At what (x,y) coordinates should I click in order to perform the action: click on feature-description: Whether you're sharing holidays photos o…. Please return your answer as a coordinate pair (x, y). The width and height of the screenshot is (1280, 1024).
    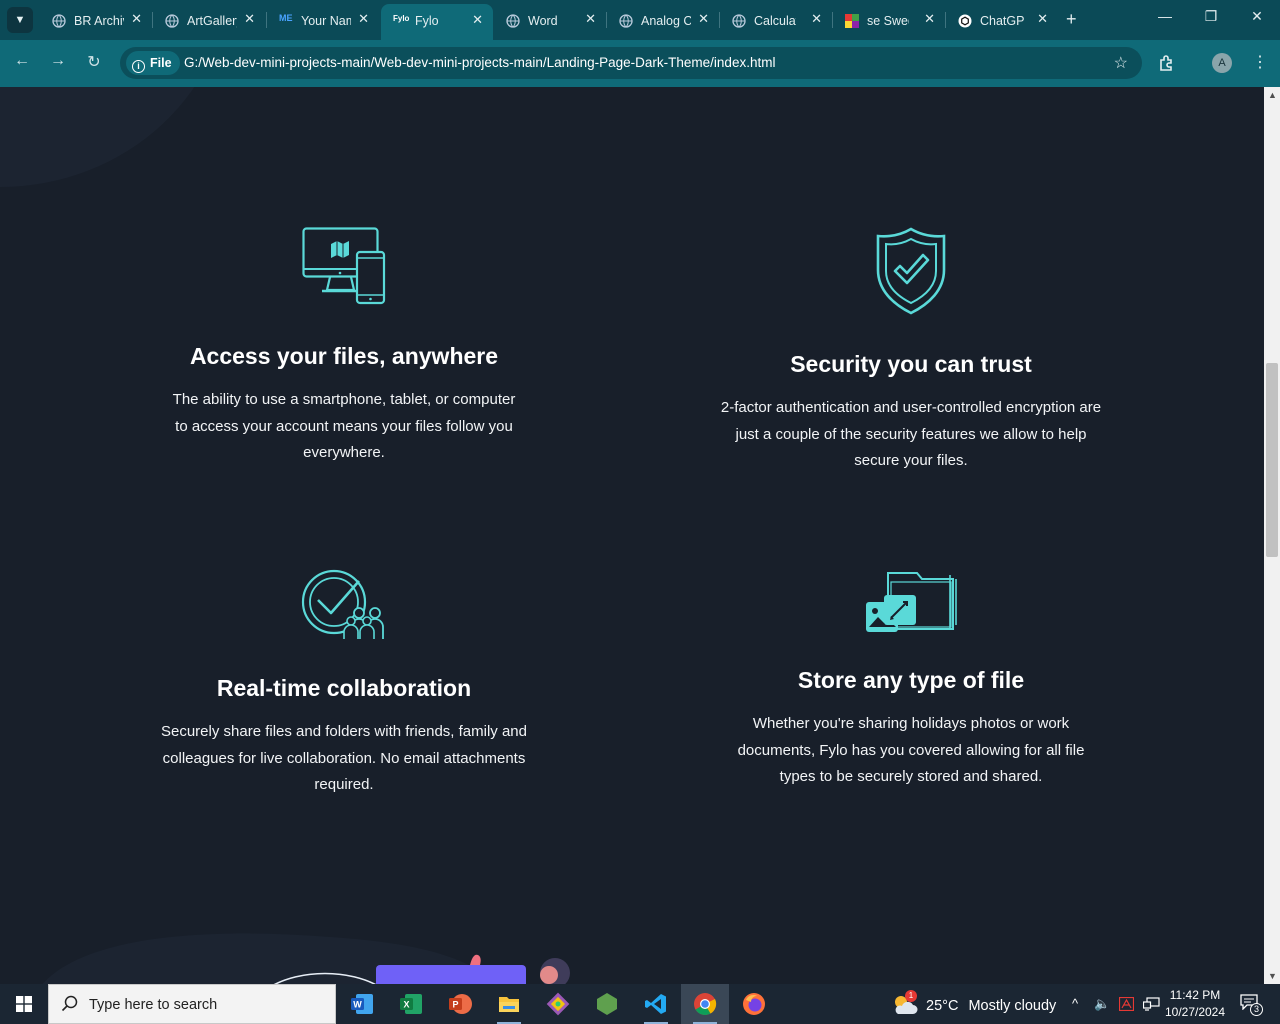
    Looking at the image, I should click on (911, 750).